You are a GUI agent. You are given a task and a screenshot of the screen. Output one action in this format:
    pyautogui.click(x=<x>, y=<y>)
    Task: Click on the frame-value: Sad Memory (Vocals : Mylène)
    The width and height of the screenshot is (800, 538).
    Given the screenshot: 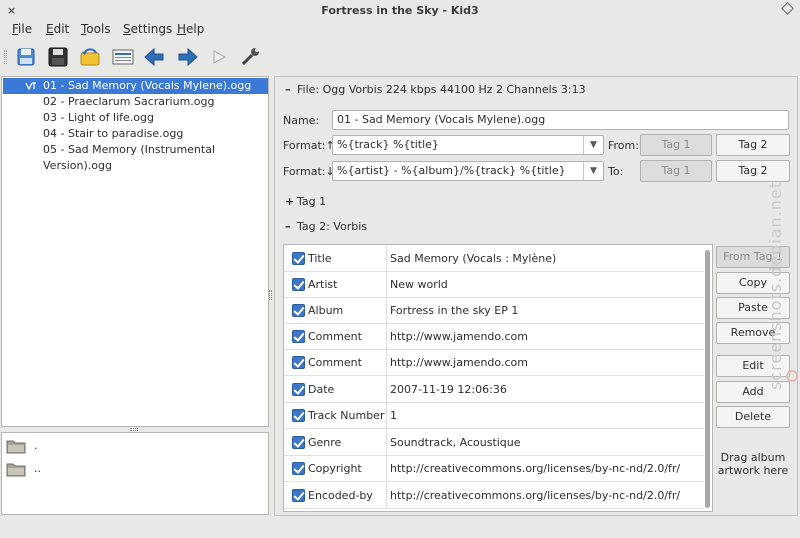 What is the action you would take?
    pyautogui.click(x=473, y=259)
    